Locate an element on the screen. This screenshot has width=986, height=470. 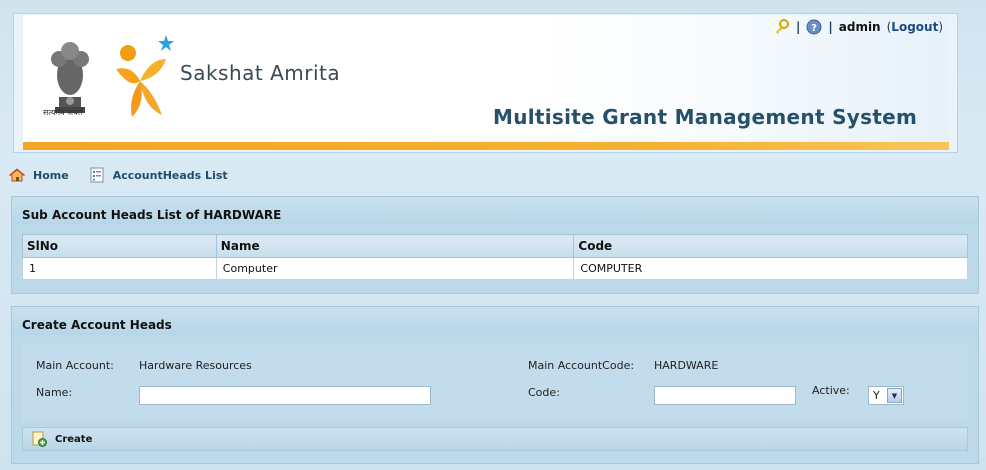
column-header-slno: SlNo is located at coordinates (119, 246).